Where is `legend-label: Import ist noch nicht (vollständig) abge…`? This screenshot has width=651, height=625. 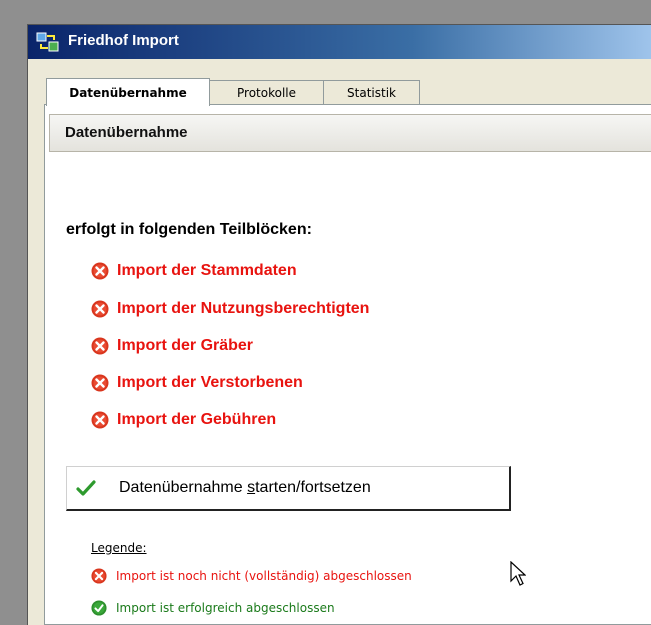 legend-label: Import ist noch nicht (vollständig) abge… is located at coordinates (264, 576).